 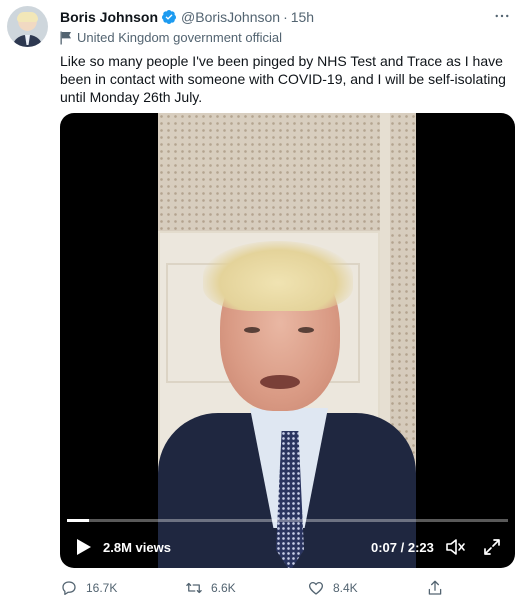 What do you see at coordinates (230, 17) in the screenshot?
I see `author-handle: @BorisJohnson` at bounding box center [230, 17].